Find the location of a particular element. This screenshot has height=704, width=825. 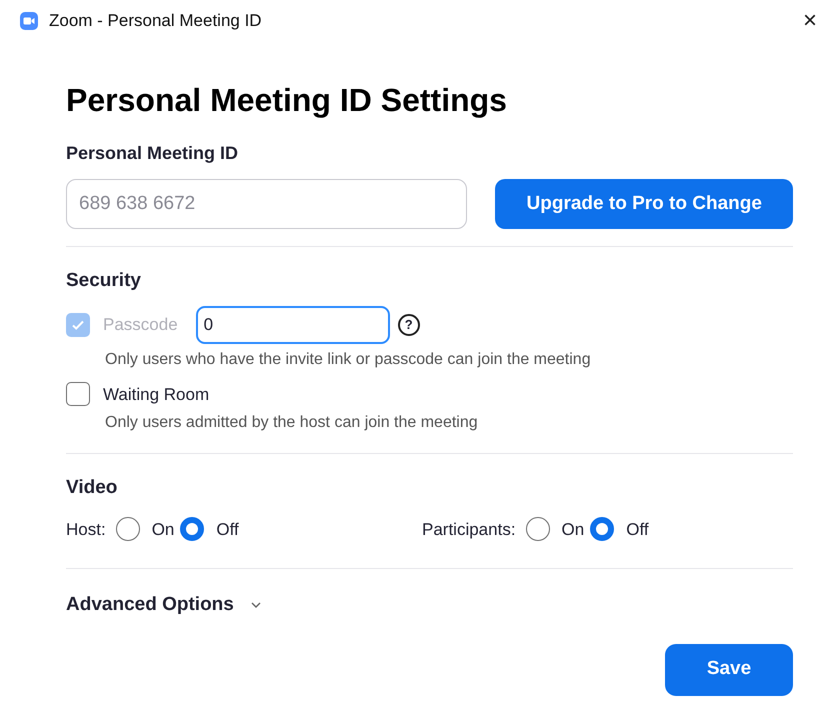

radio-group-label: Host: is located at coordinates (86, 529).